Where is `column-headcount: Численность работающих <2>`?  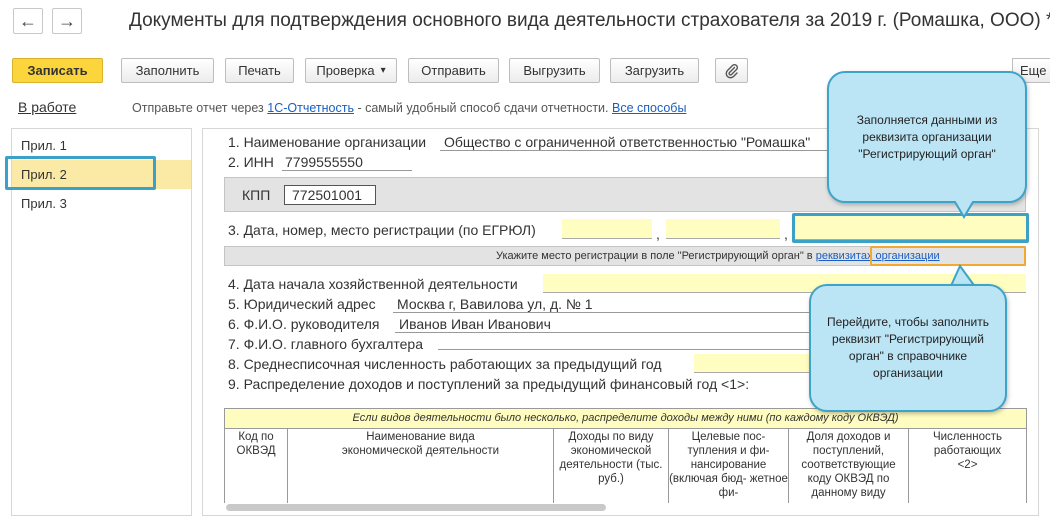
column-headcount: Численность работающих <2> is located at coordinates (967, 466).